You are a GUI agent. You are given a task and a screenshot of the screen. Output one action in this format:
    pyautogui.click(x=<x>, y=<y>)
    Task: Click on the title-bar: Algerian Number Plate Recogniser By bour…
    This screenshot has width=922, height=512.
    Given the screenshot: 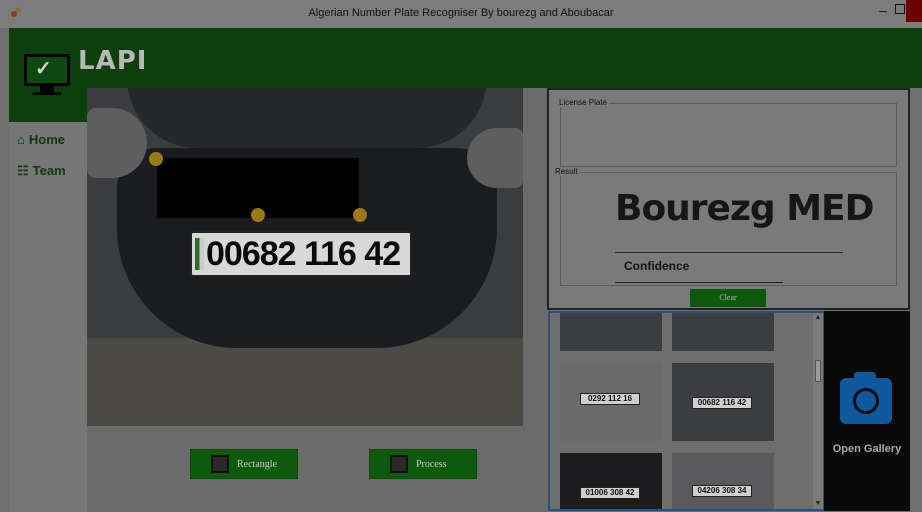 What is the action you would take?
    pyautogui.click(x=461, y=14)
    